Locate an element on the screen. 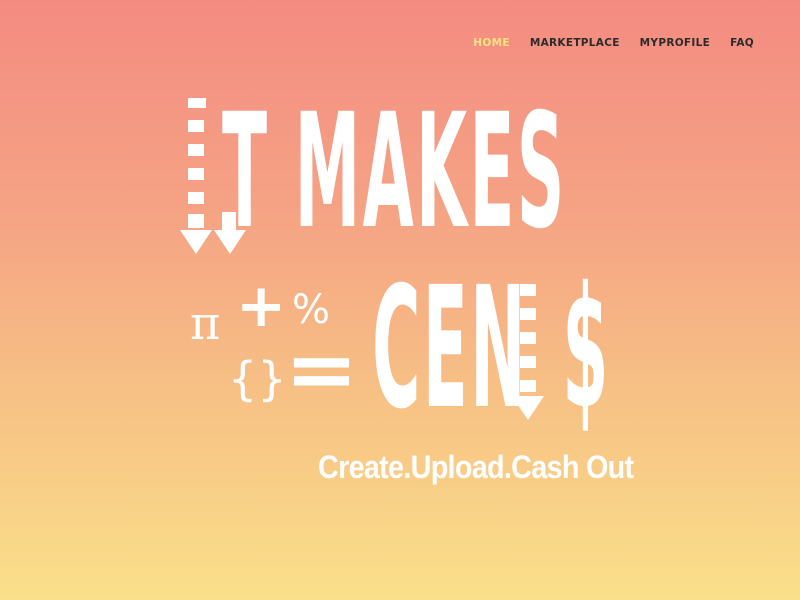 The width and height of the screenshot is (800, 600). braces-symbol: {} is located at coordinates (257, 379).